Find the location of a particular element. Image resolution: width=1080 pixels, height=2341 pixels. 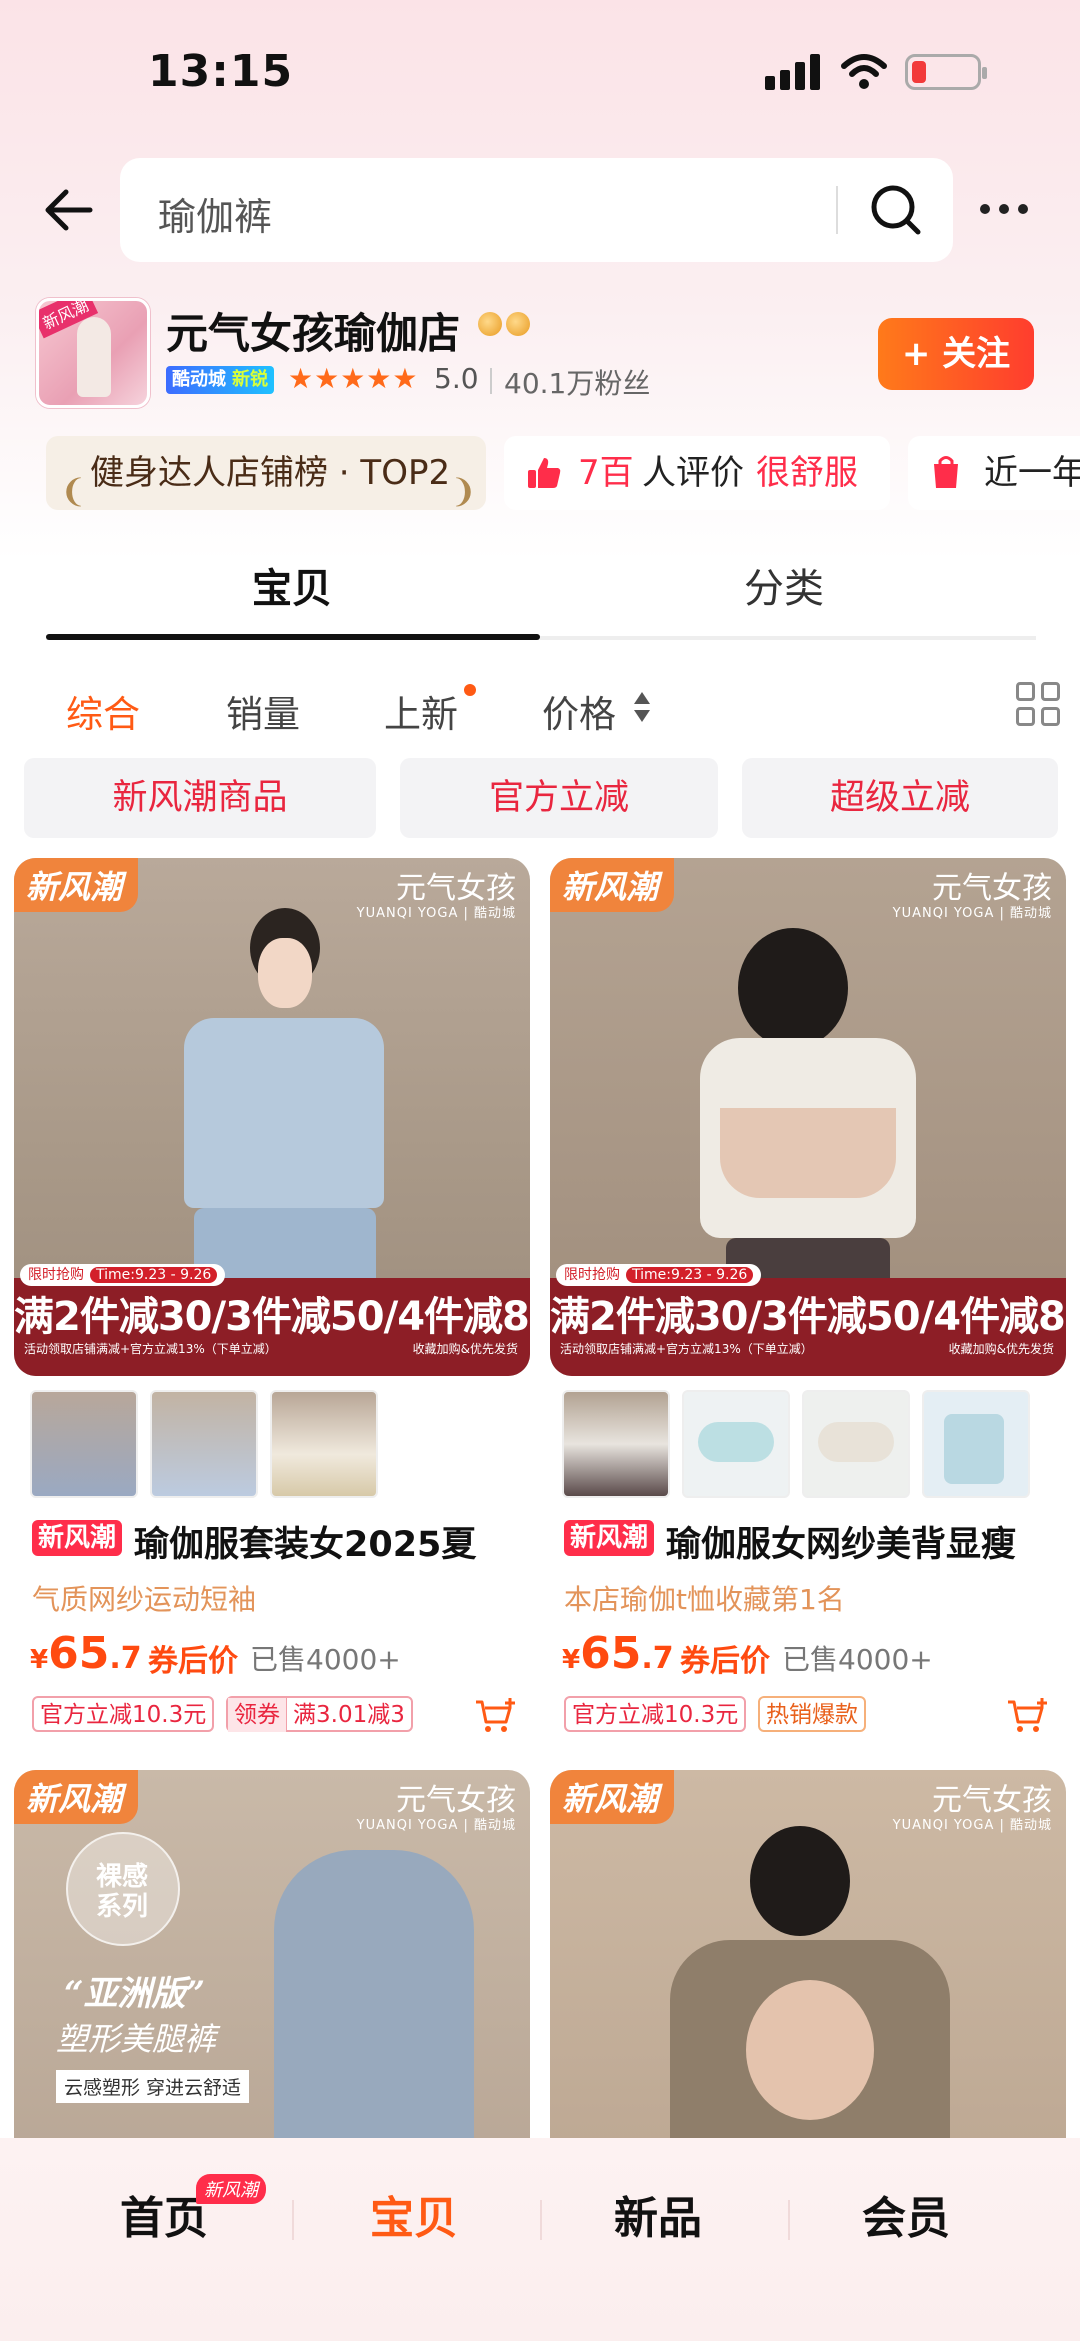

sort-new: 上新 is located at coordinates (421, 711).